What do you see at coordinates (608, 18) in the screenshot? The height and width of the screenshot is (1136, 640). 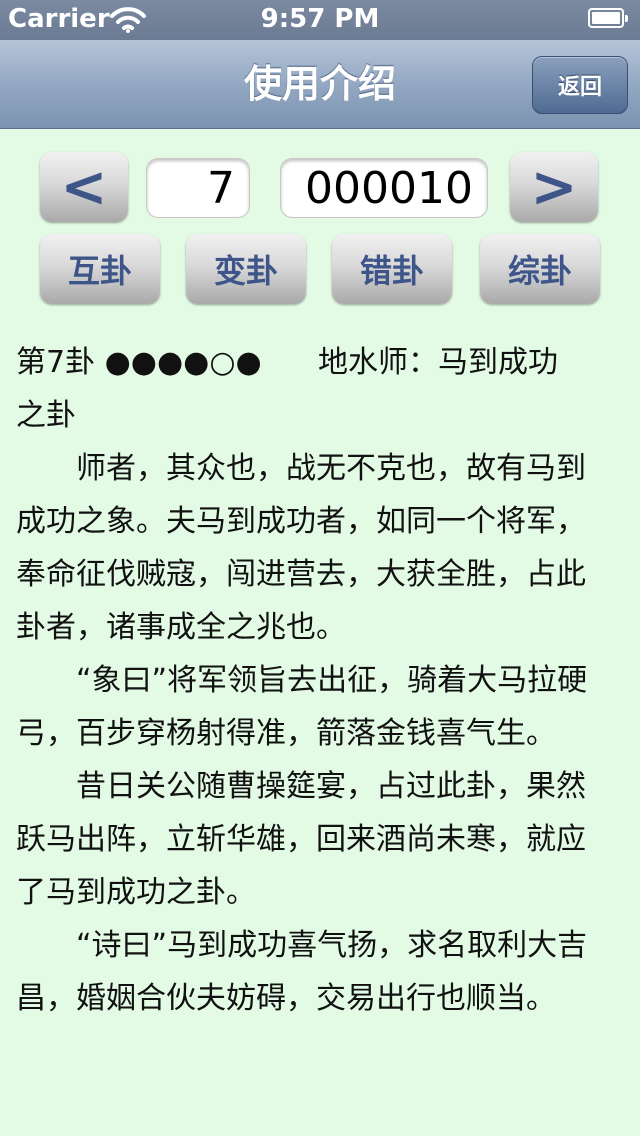 I see `battery-icon` at bounding box center [608, 18].